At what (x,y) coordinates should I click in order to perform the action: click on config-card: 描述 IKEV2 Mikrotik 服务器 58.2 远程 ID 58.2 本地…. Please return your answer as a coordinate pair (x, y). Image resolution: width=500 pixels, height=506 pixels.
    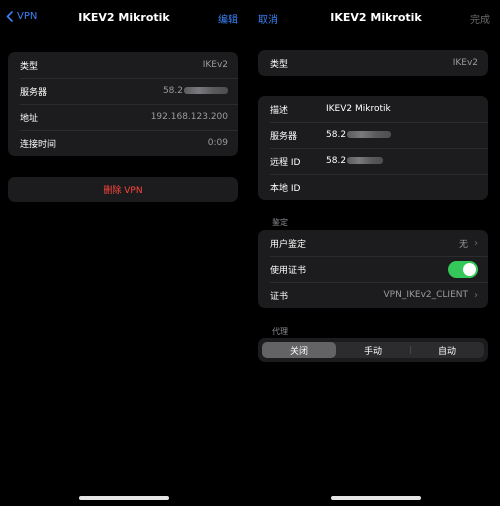
    Looking at the image, I should click on (373, 148).